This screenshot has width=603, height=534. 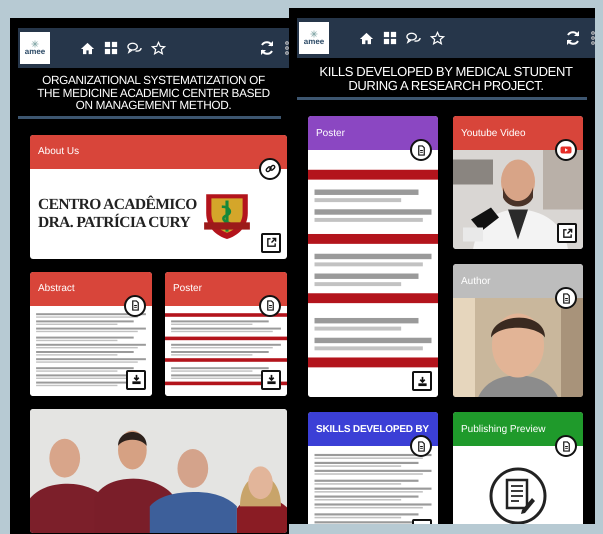 I want to click on page-title: KILLS DEVELOPED BY MEDICAL STUDENT DURING A RESEARCH PROJECT., so click(x=446, y=79).